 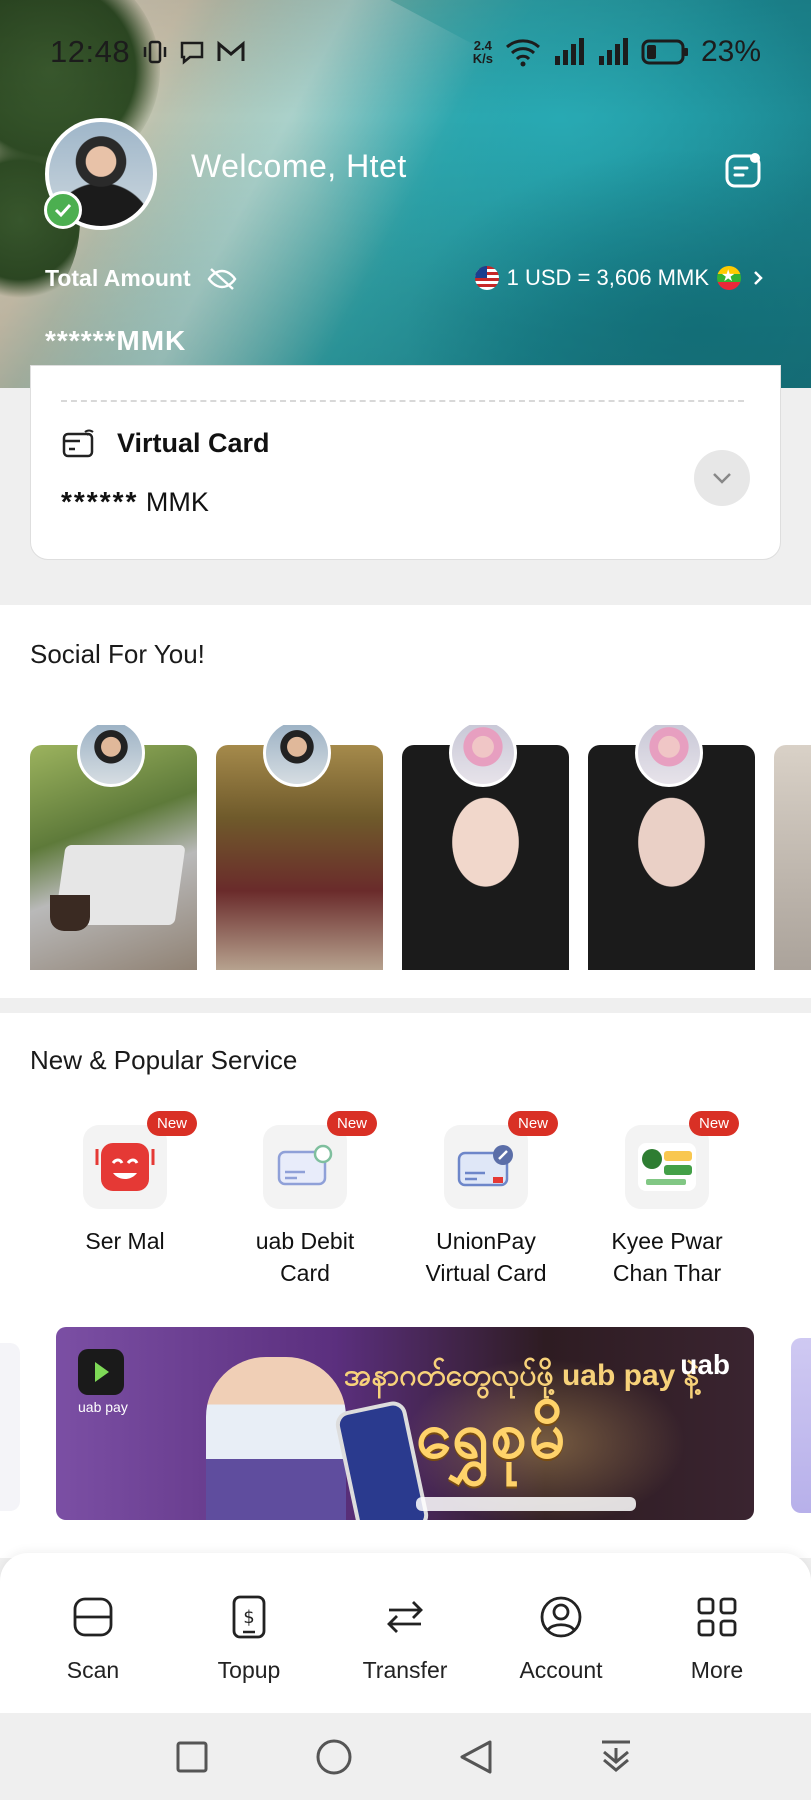 What do you see at coordinates (135, 501) in the screenshot?
I see `virtual-card-amount: ****** MMK` at bounding box center [135, 501].